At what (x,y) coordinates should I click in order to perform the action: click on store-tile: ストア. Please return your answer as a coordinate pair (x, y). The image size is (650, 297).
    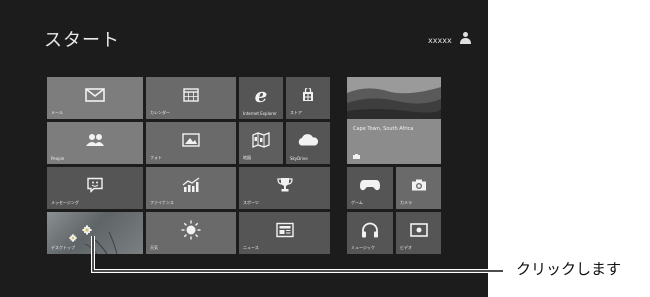
    Looking at the image, I should click on (308, 98).